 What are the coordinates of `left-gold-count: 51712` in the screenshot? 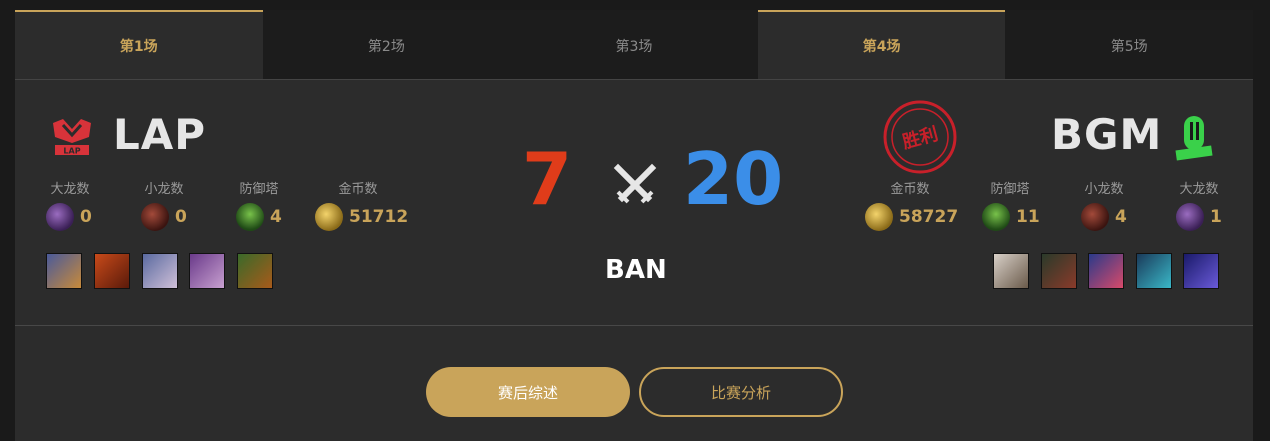 It's located at (379, 217).